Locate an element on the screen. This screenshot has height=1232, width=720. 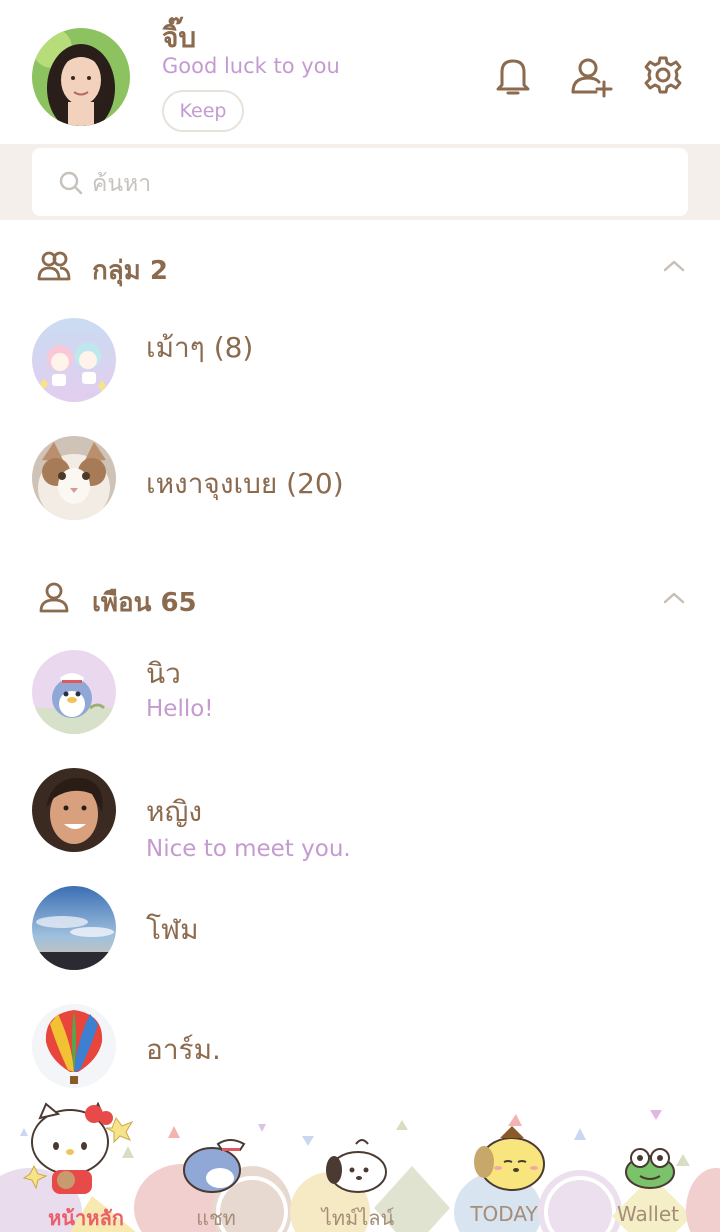
search-placeholder: ค้นหา is located at coordinates (122, 184).